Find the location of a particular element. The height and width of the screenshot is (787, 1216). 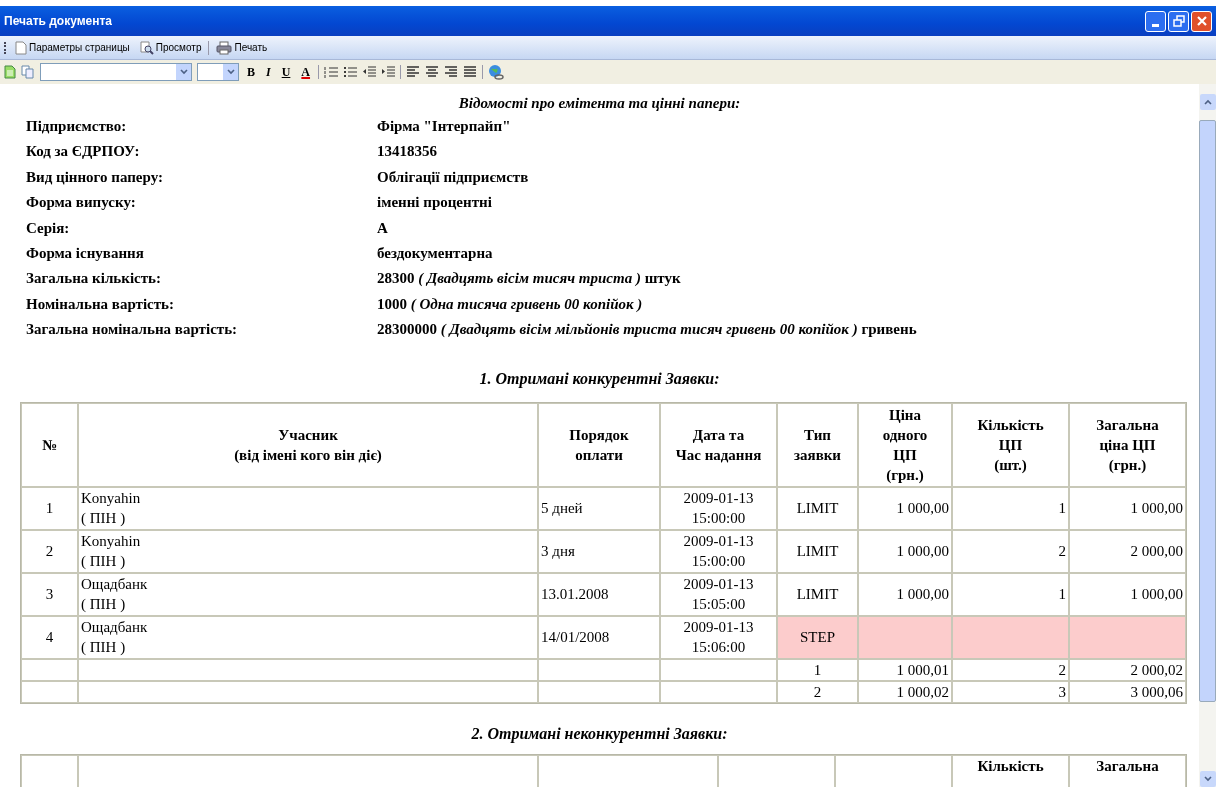

minimize-button is located at coordinates (1155, 21).